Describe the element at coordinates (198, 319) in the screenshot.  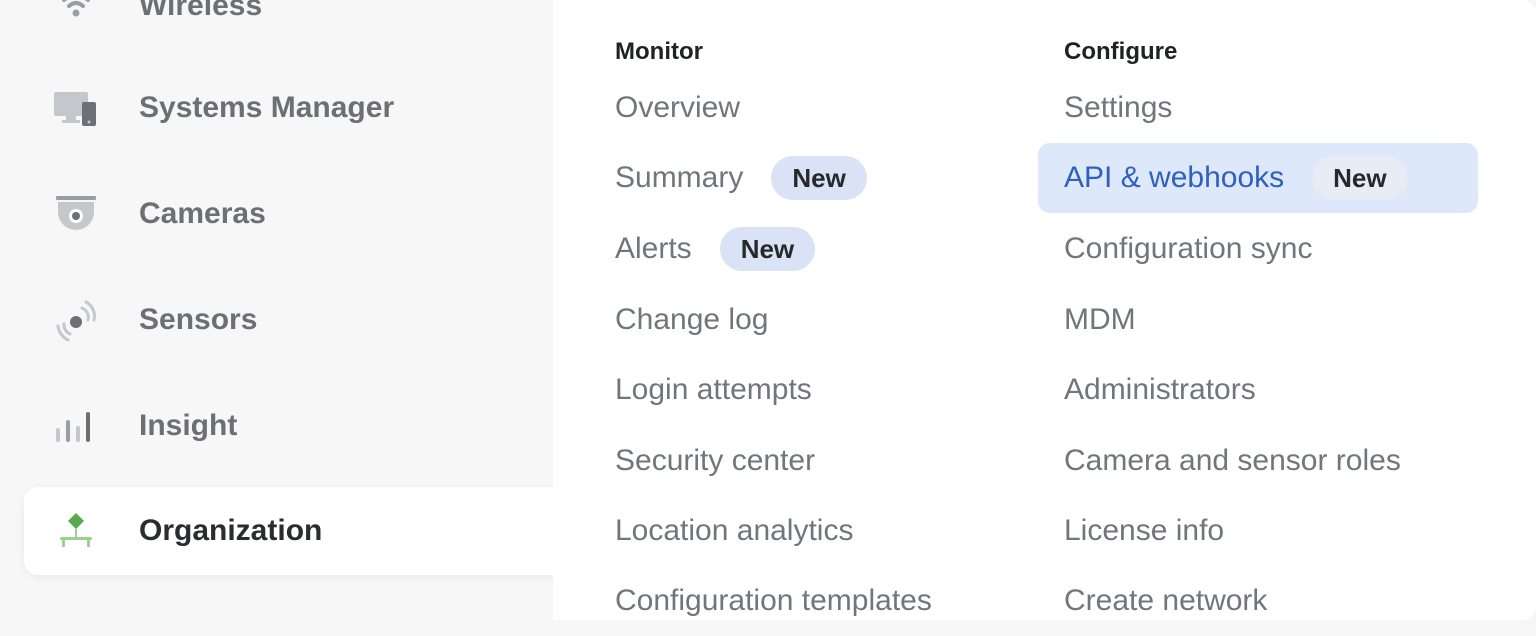
I see `sidebar-item-label: Sensors` at that location.